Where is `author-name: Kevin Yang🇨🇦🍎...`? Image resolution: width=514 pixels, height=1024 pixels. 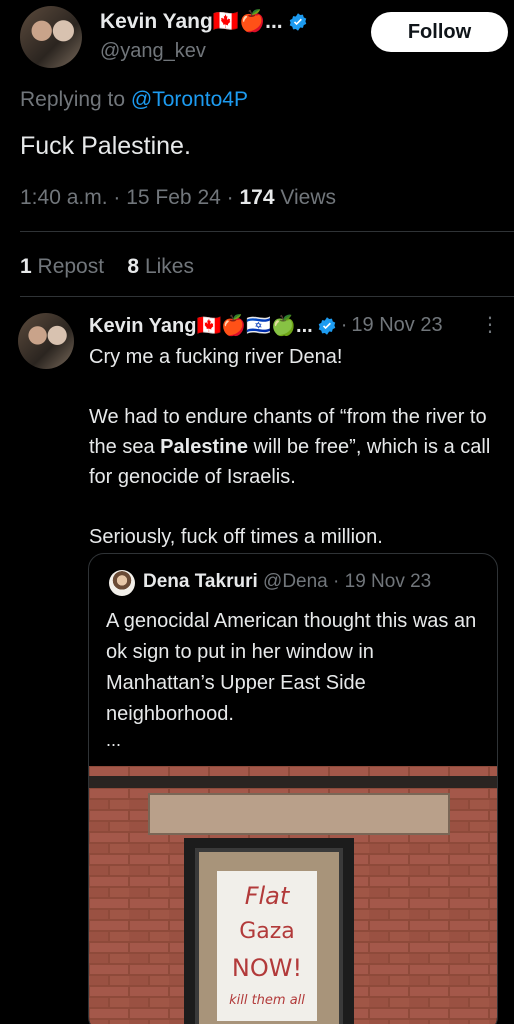
author-name: Kevin Yang🇨🇦🍎... is located at coordinates (191, 21).